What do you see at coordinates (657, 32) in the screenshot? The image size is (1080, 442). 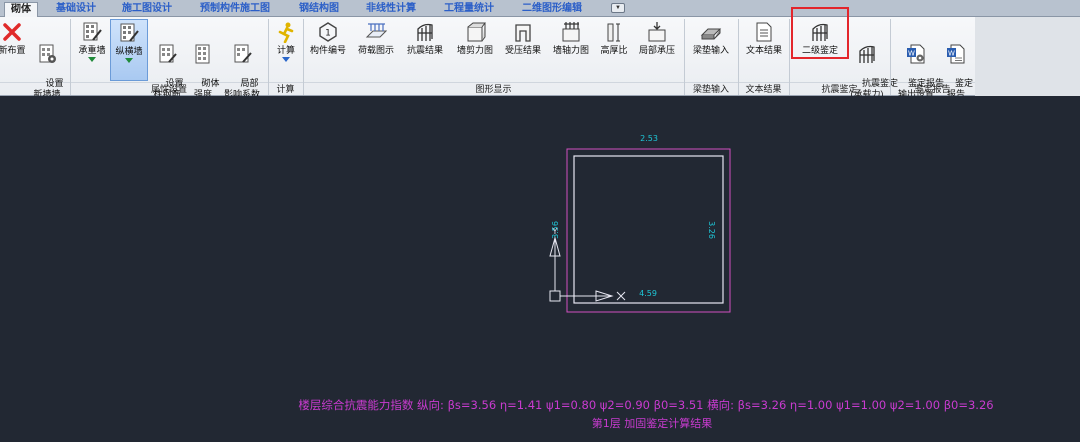 I see `local-bearing-icon` at bounding box center [657, 32].